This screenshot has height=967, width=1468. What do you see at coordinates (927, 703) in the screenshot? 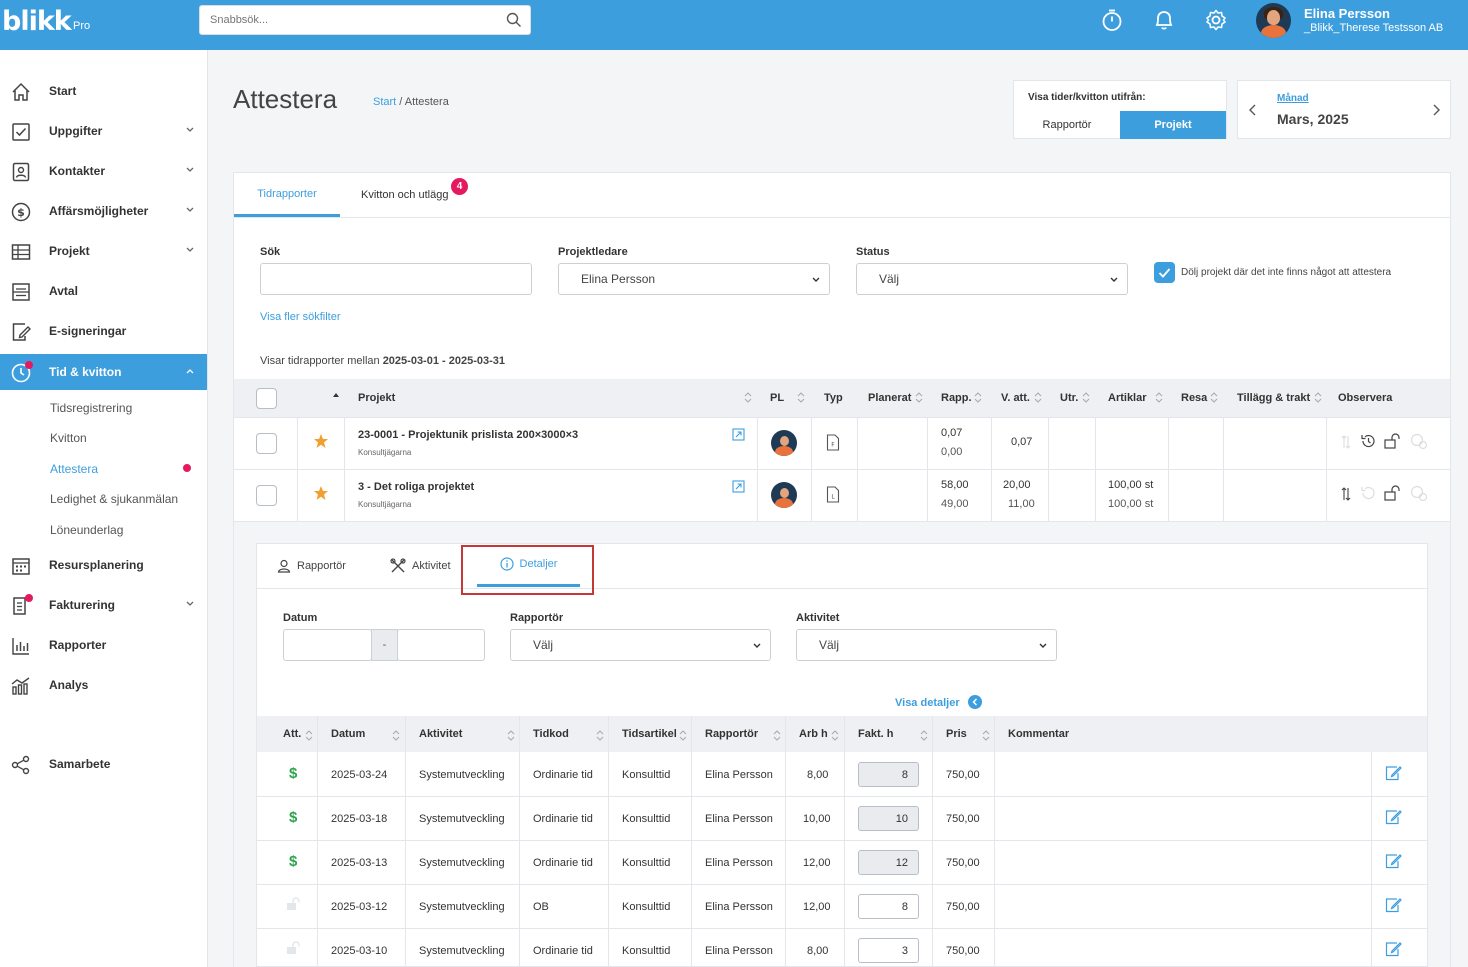
I see `show-details-link: Visa detaljer` at bounding box center [927, 703].